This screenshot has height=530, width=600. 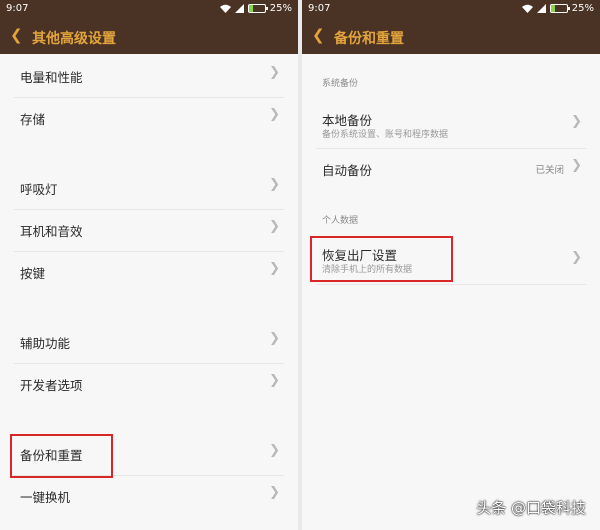 I want to click on list-item-storage: 存储 ❯, so click(x=149, y=118).